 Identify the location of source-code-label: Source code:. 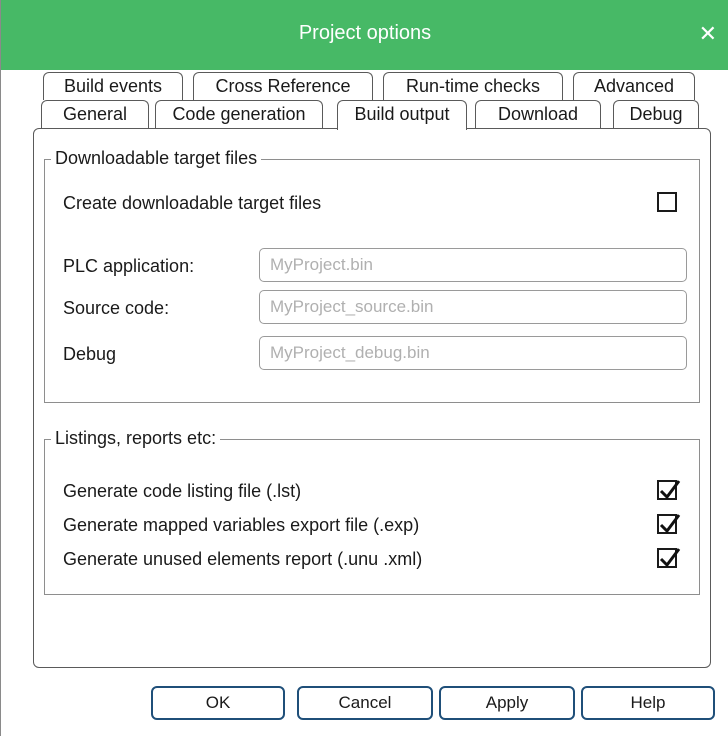
(116, 308).